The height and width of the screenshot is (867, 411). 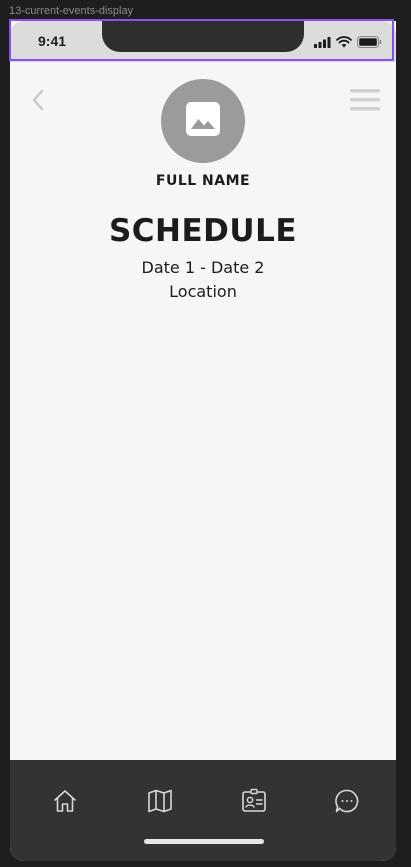 I want to click on nav-item-home, so click(x=65, y=803).